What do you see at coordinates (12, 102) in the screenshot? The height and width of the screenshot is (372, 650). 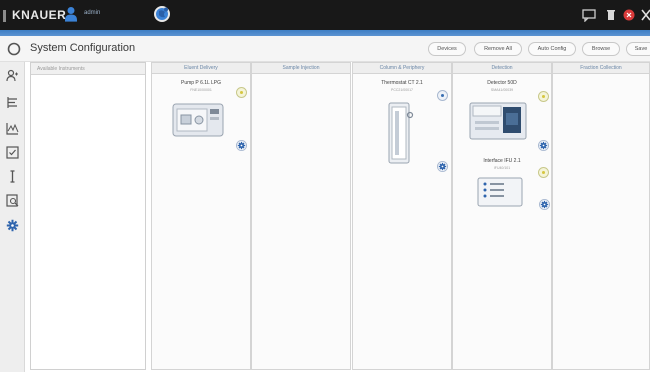 I see `method-icon` at bounding box center [12, 102].